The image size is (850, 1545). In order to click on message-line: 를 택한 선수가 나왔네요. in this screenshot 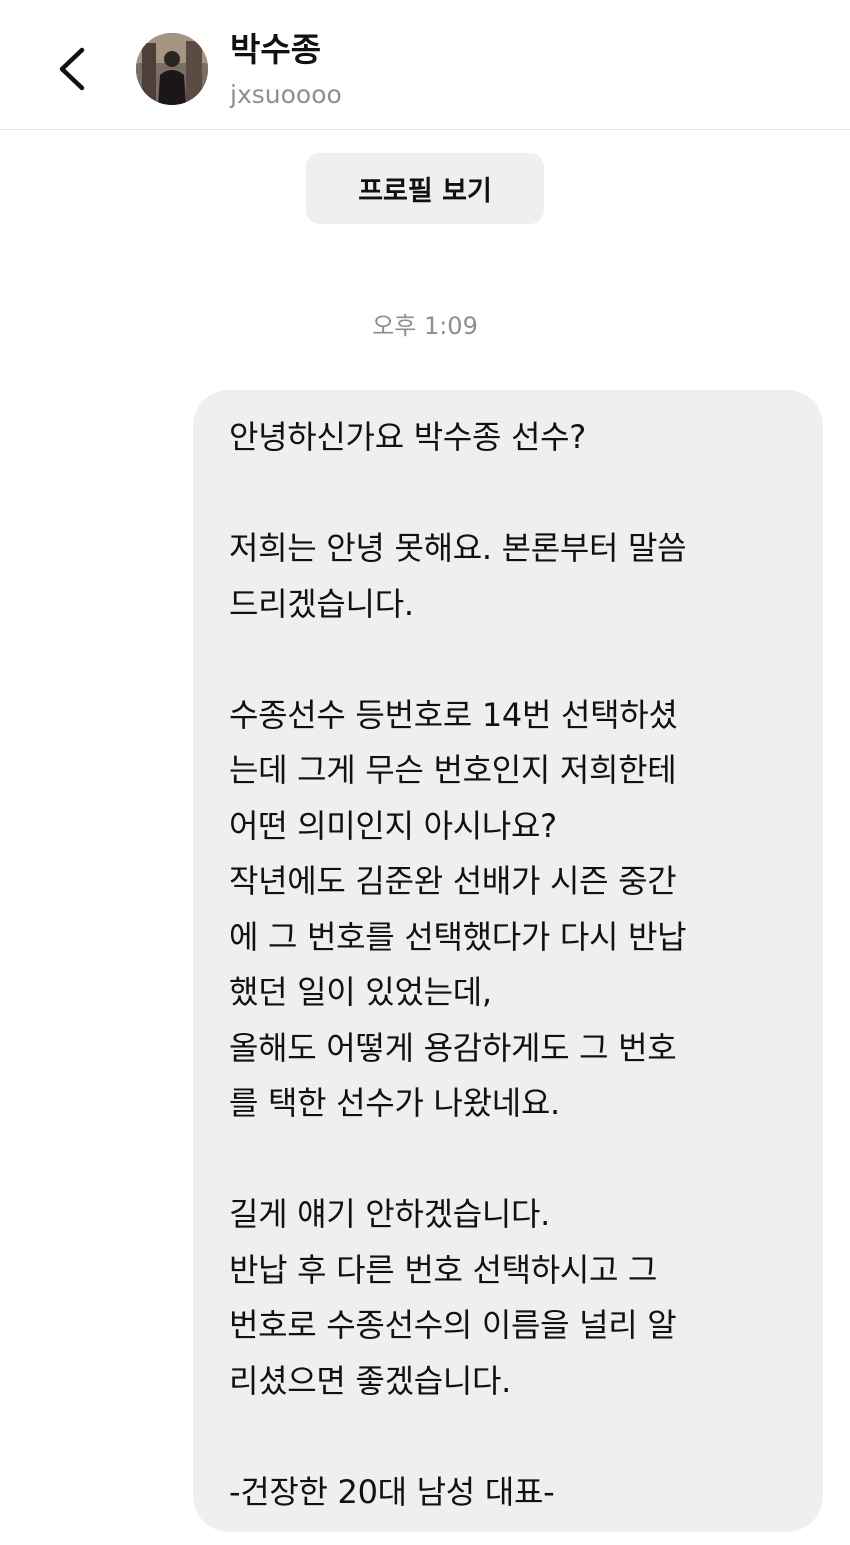, I will do `click(394, 1103)`.